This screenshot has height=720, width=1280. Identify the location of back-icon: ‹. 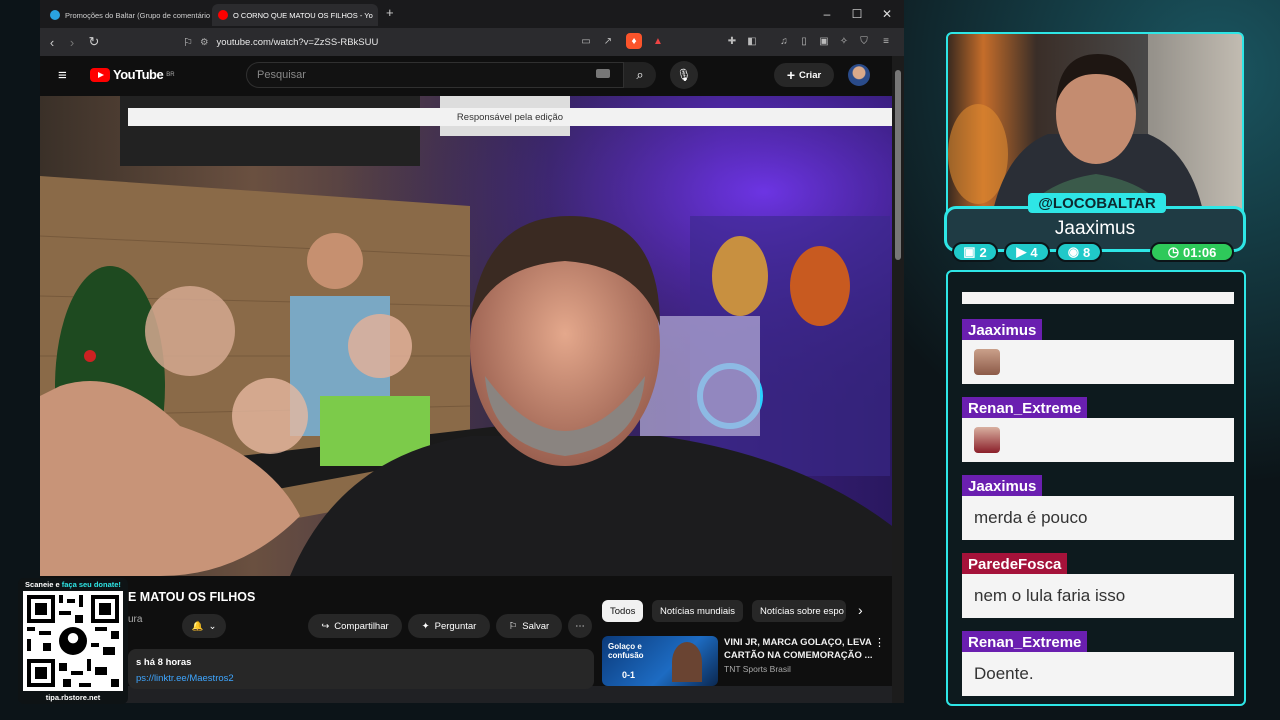
(52, 42).